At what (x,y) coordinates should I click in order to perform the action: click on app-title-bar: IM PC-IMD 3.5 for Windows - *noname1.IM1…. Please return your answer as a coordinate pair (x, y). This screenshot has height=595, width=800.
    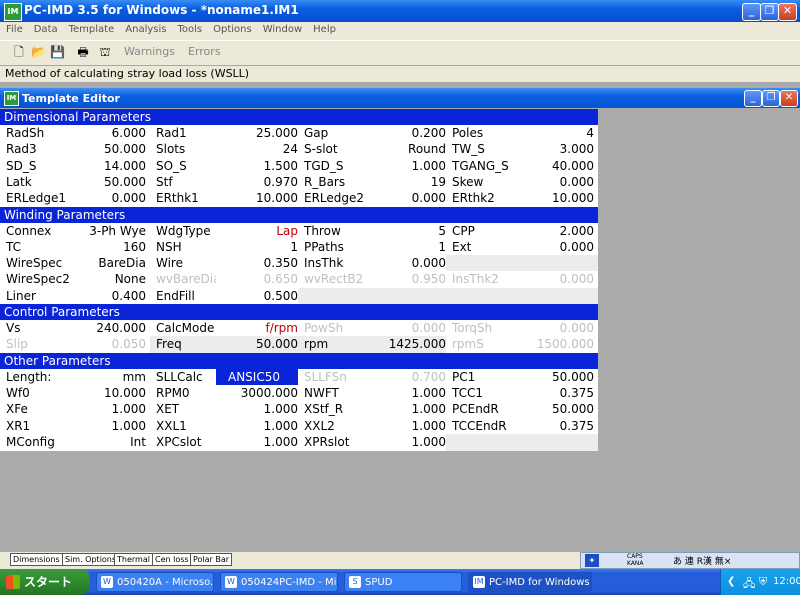
    Looking at the image, I should click on (400, 11).